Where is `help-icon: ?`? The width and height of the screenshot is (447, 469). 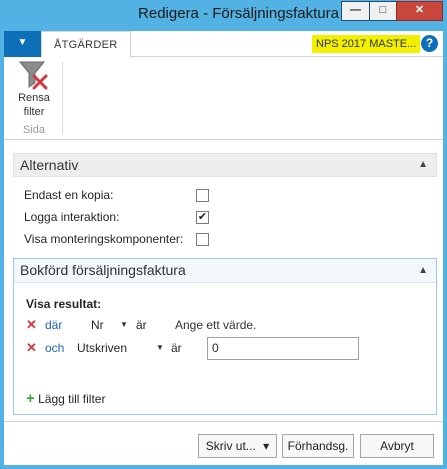
help-icon: ? is located at coordinates (429, 43).